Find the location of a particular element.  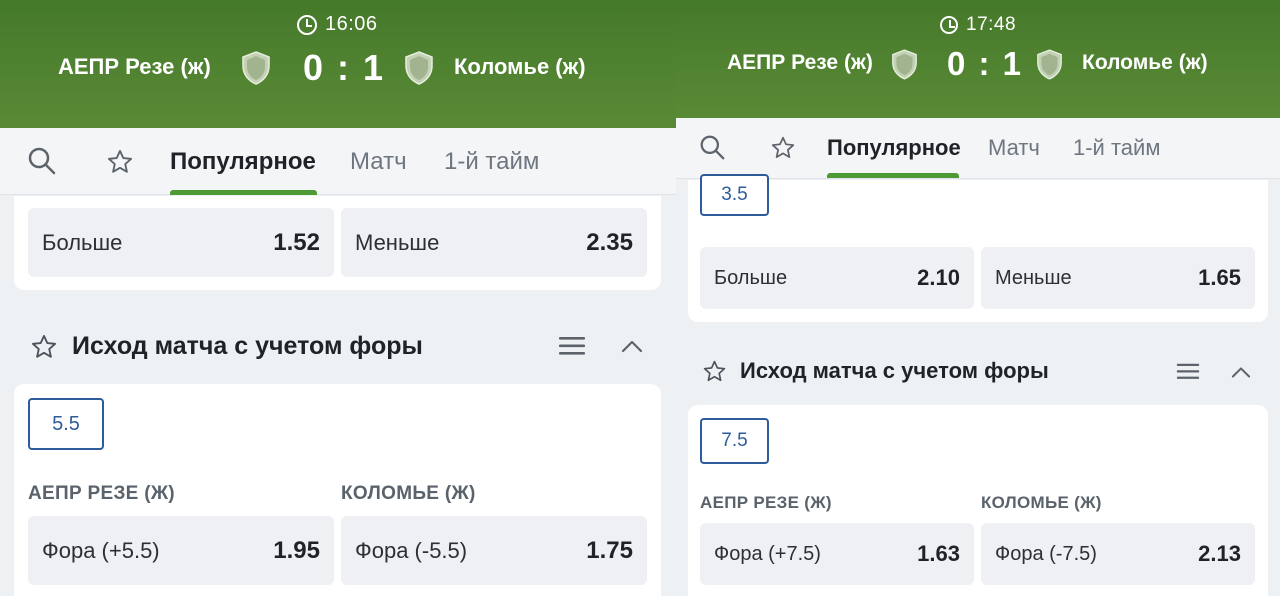

handicap-line-chip: 5.5 is located at coordinates (66, 424).